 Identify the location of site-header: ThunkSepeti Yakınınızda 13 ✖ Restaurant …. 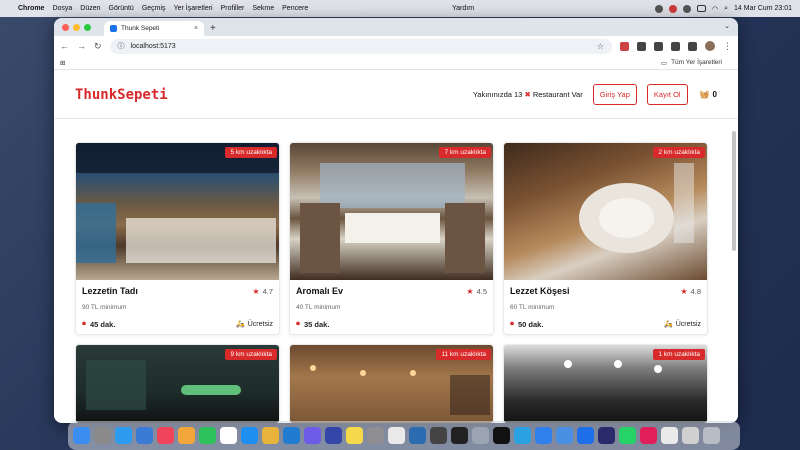
(396, 95).